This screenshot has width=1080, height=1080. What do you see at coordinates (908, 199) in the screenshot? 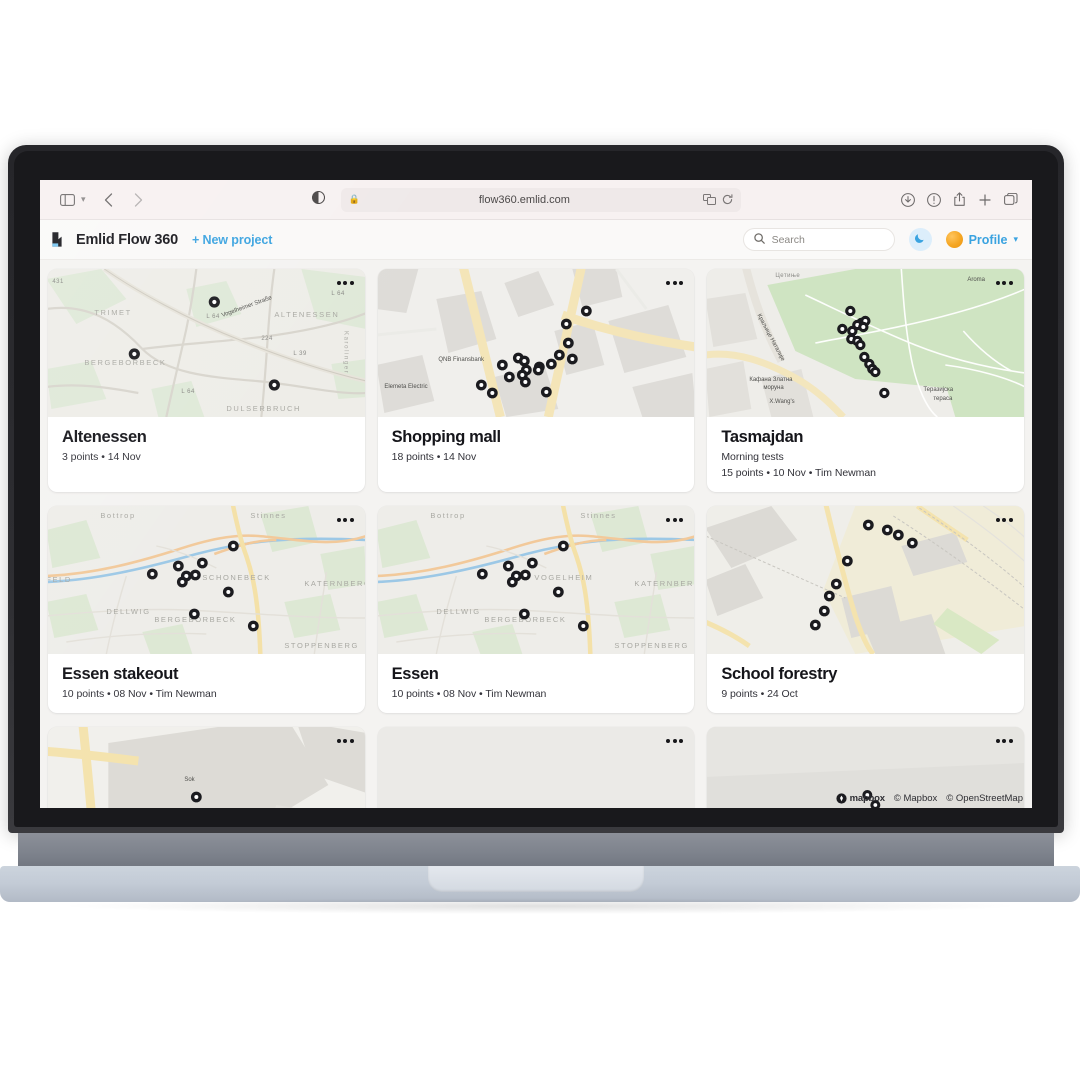
I see `downloads-icon` at bounding box center [908, 199].